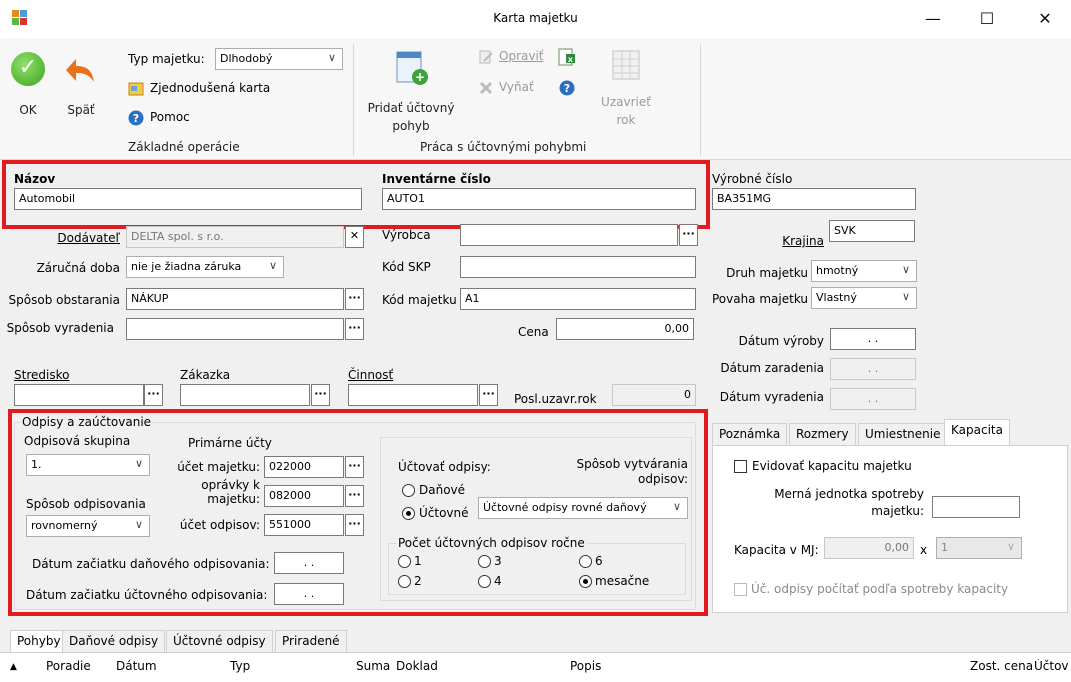 Image resolution: width=1071 pixels, height=682 pixels. What do you see at coordinates (535, 19) in the screenshot?
I see `title-bar: Karta majetku — ☐ ✕` at bounding box center [535, 19].